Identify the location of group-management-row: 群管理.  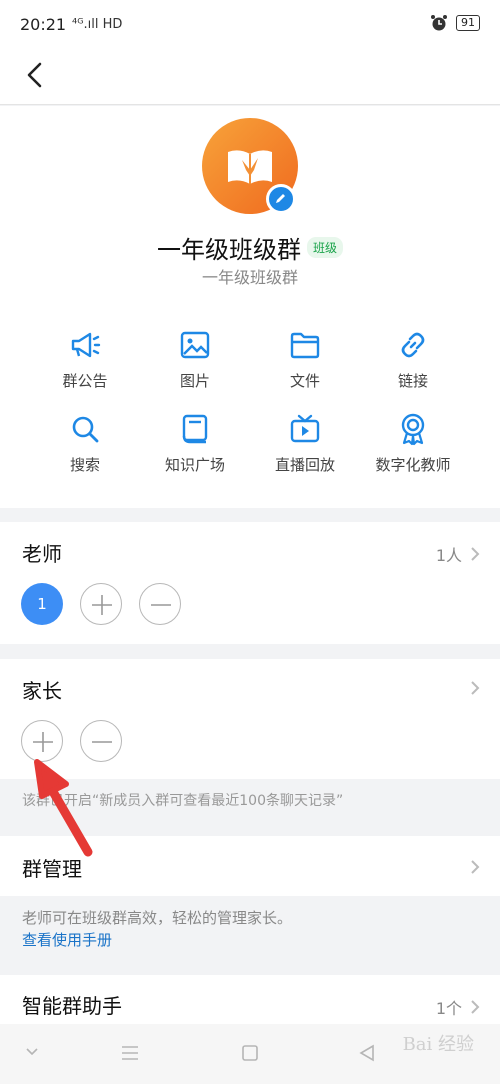
(250, 866).